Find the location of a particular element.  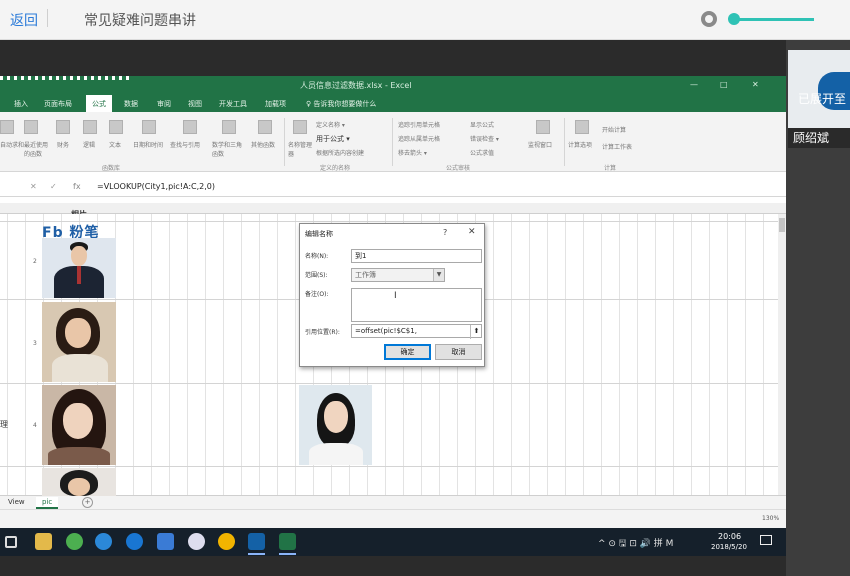

name-input: 到1 is located at coordinates (416, 256).